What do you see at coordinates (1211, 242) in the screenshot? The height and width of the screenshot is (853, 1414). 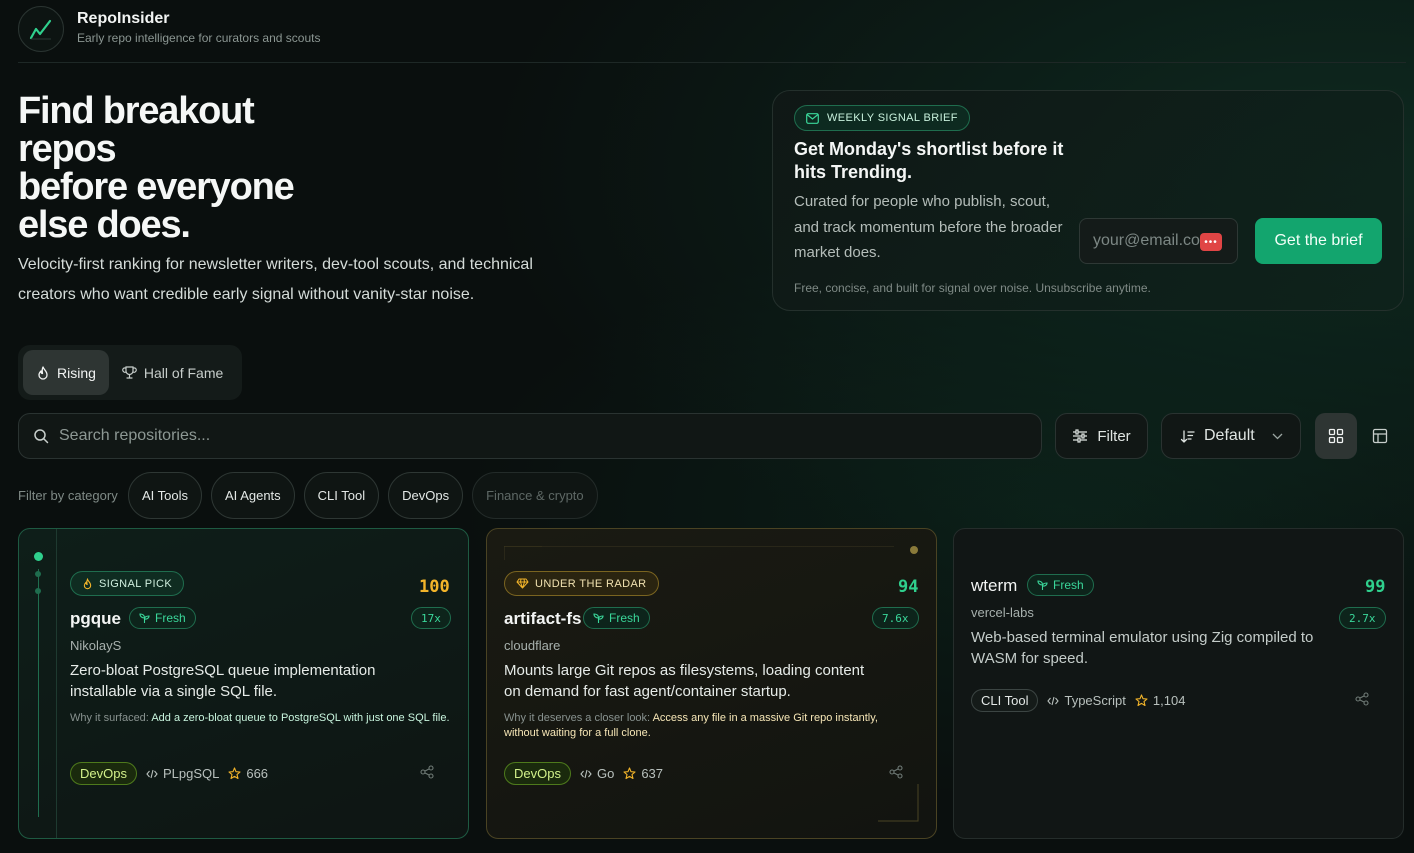 I see `password-manager-icon: •••` at bounding box center [1211, 242].